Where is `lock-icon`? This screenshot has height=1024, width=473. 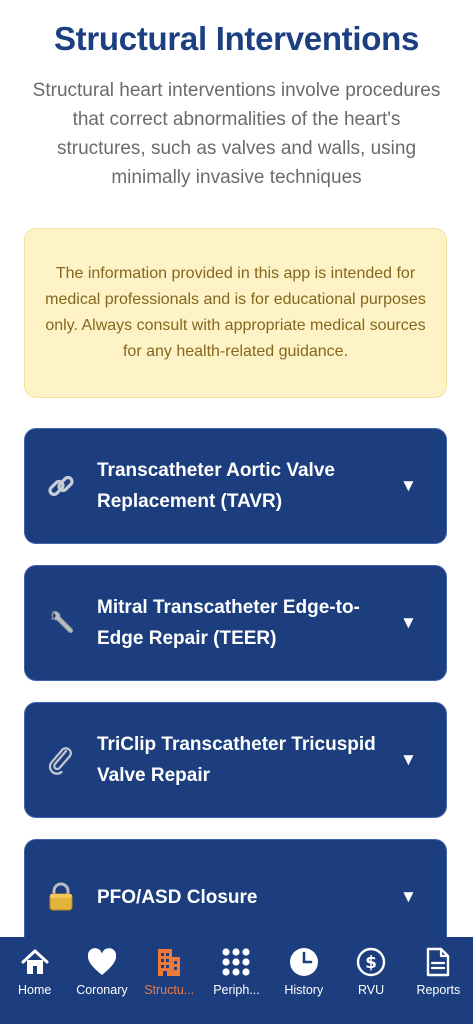 lock-icon is located at coordinates (61, 897).